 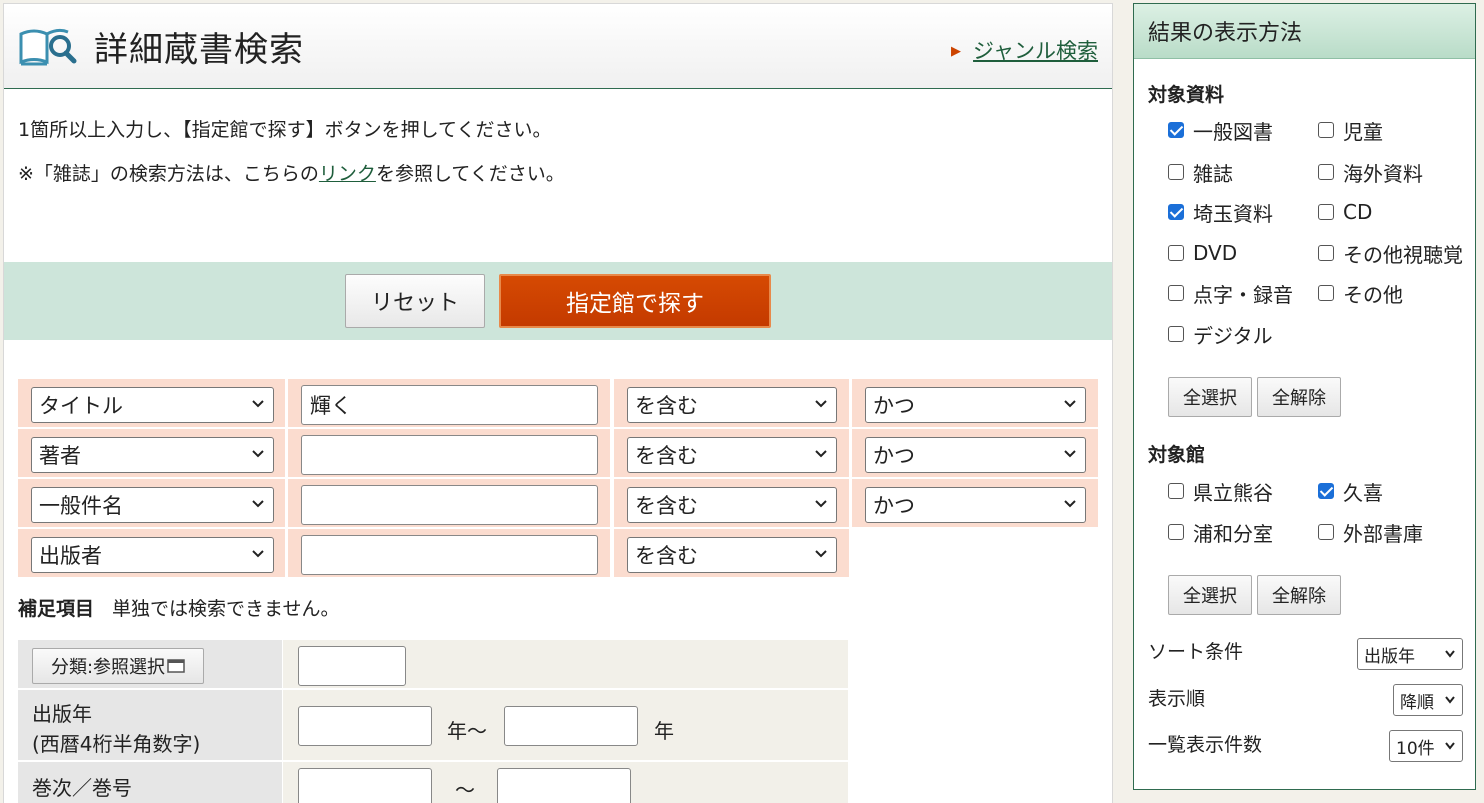 What do you see at coordinates (1035, 51) in the screenshot?
I see `genre-search-link: ジャンル検索` at bounding box center [1035, 51].